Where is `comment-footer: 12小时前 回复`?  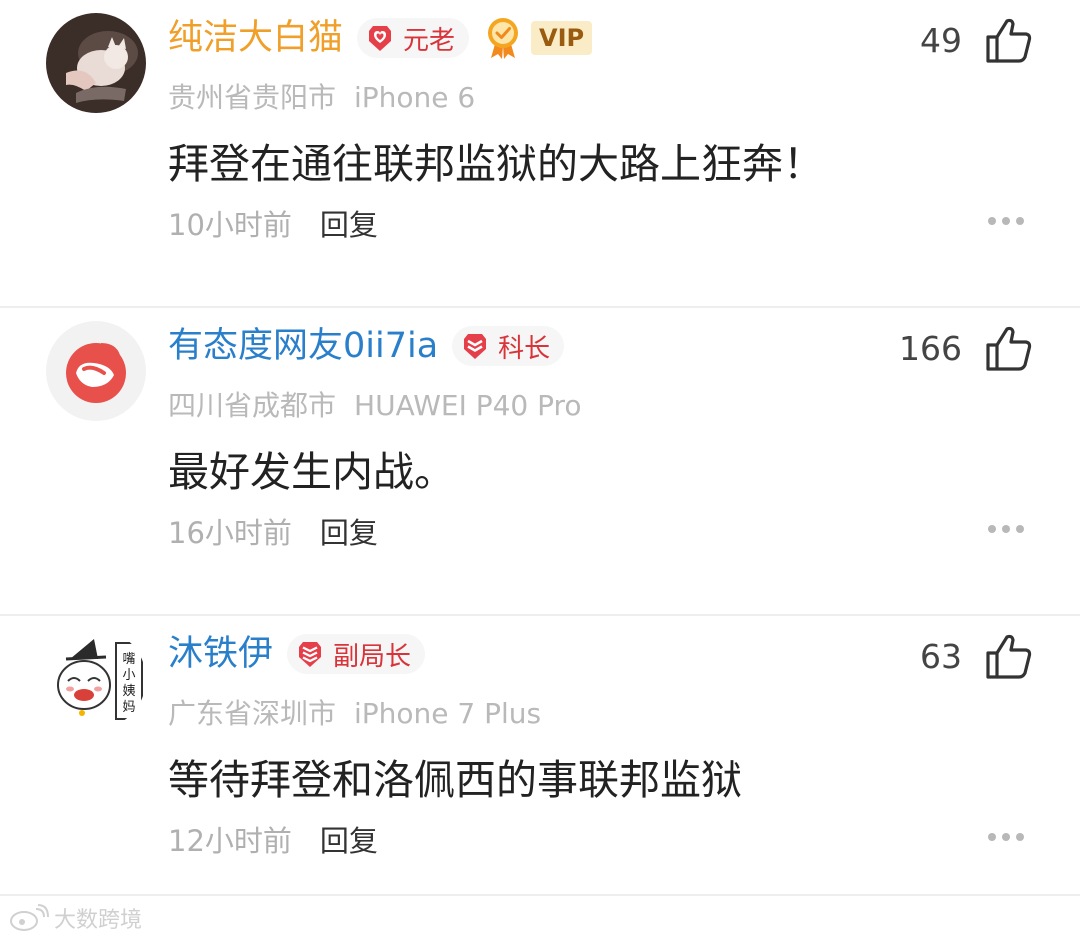 comment-footer: 12小时前 回复 is located at coordinates (273, 839).